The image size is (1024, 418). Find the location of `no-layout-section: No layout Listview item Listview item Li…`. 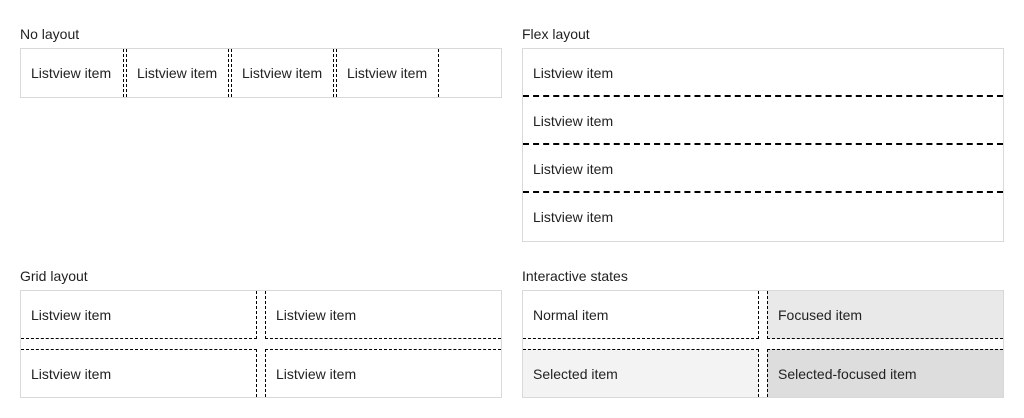

no-layout-section: No layout Listview item Listview item Li… is located at coordinates (261, 62).